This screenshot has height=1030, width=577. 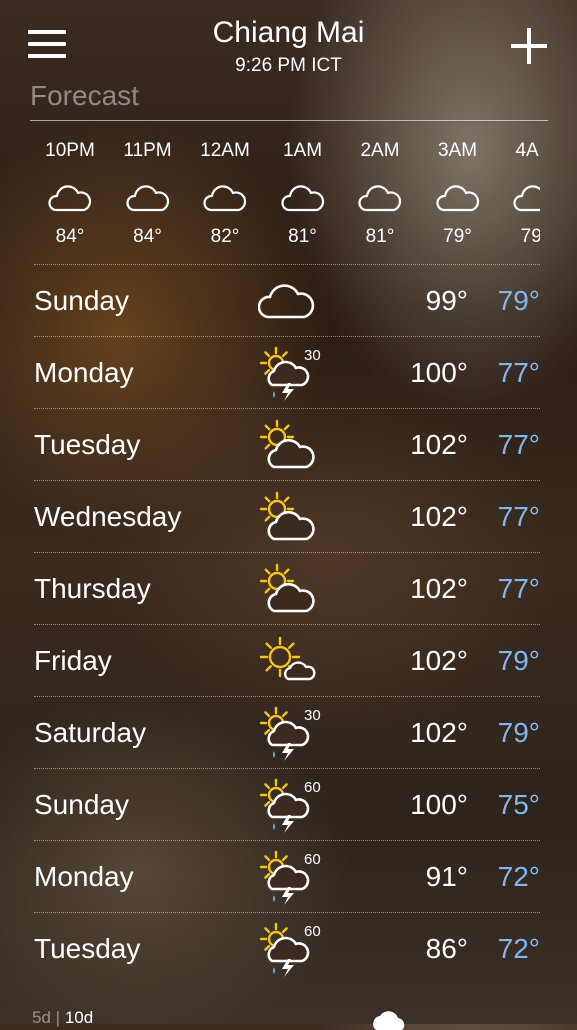 I want to click on hour-label: 3AM, so click(x=457, y=150).